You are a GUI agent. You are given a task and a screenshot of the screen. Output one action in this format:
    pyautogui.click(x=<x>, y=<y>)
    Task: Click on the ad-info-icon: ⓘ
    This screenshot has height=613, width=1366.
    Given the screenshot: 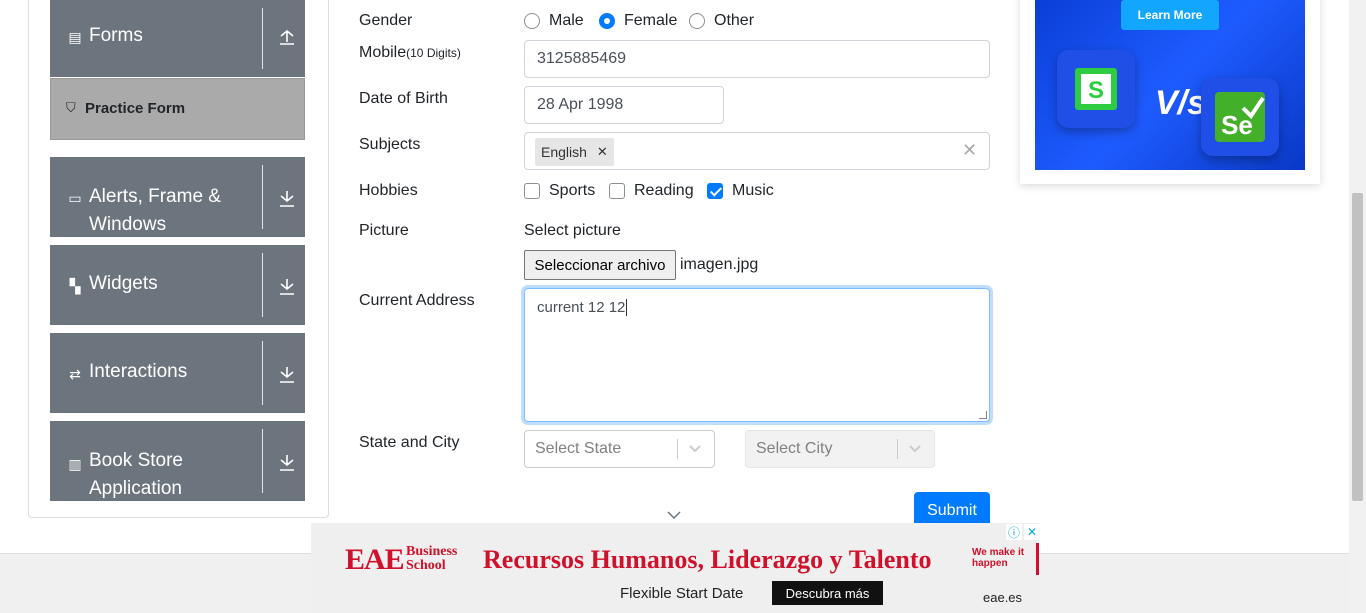 What is the action you would take?
    pyautogui.click(x=1014, y=532)
    